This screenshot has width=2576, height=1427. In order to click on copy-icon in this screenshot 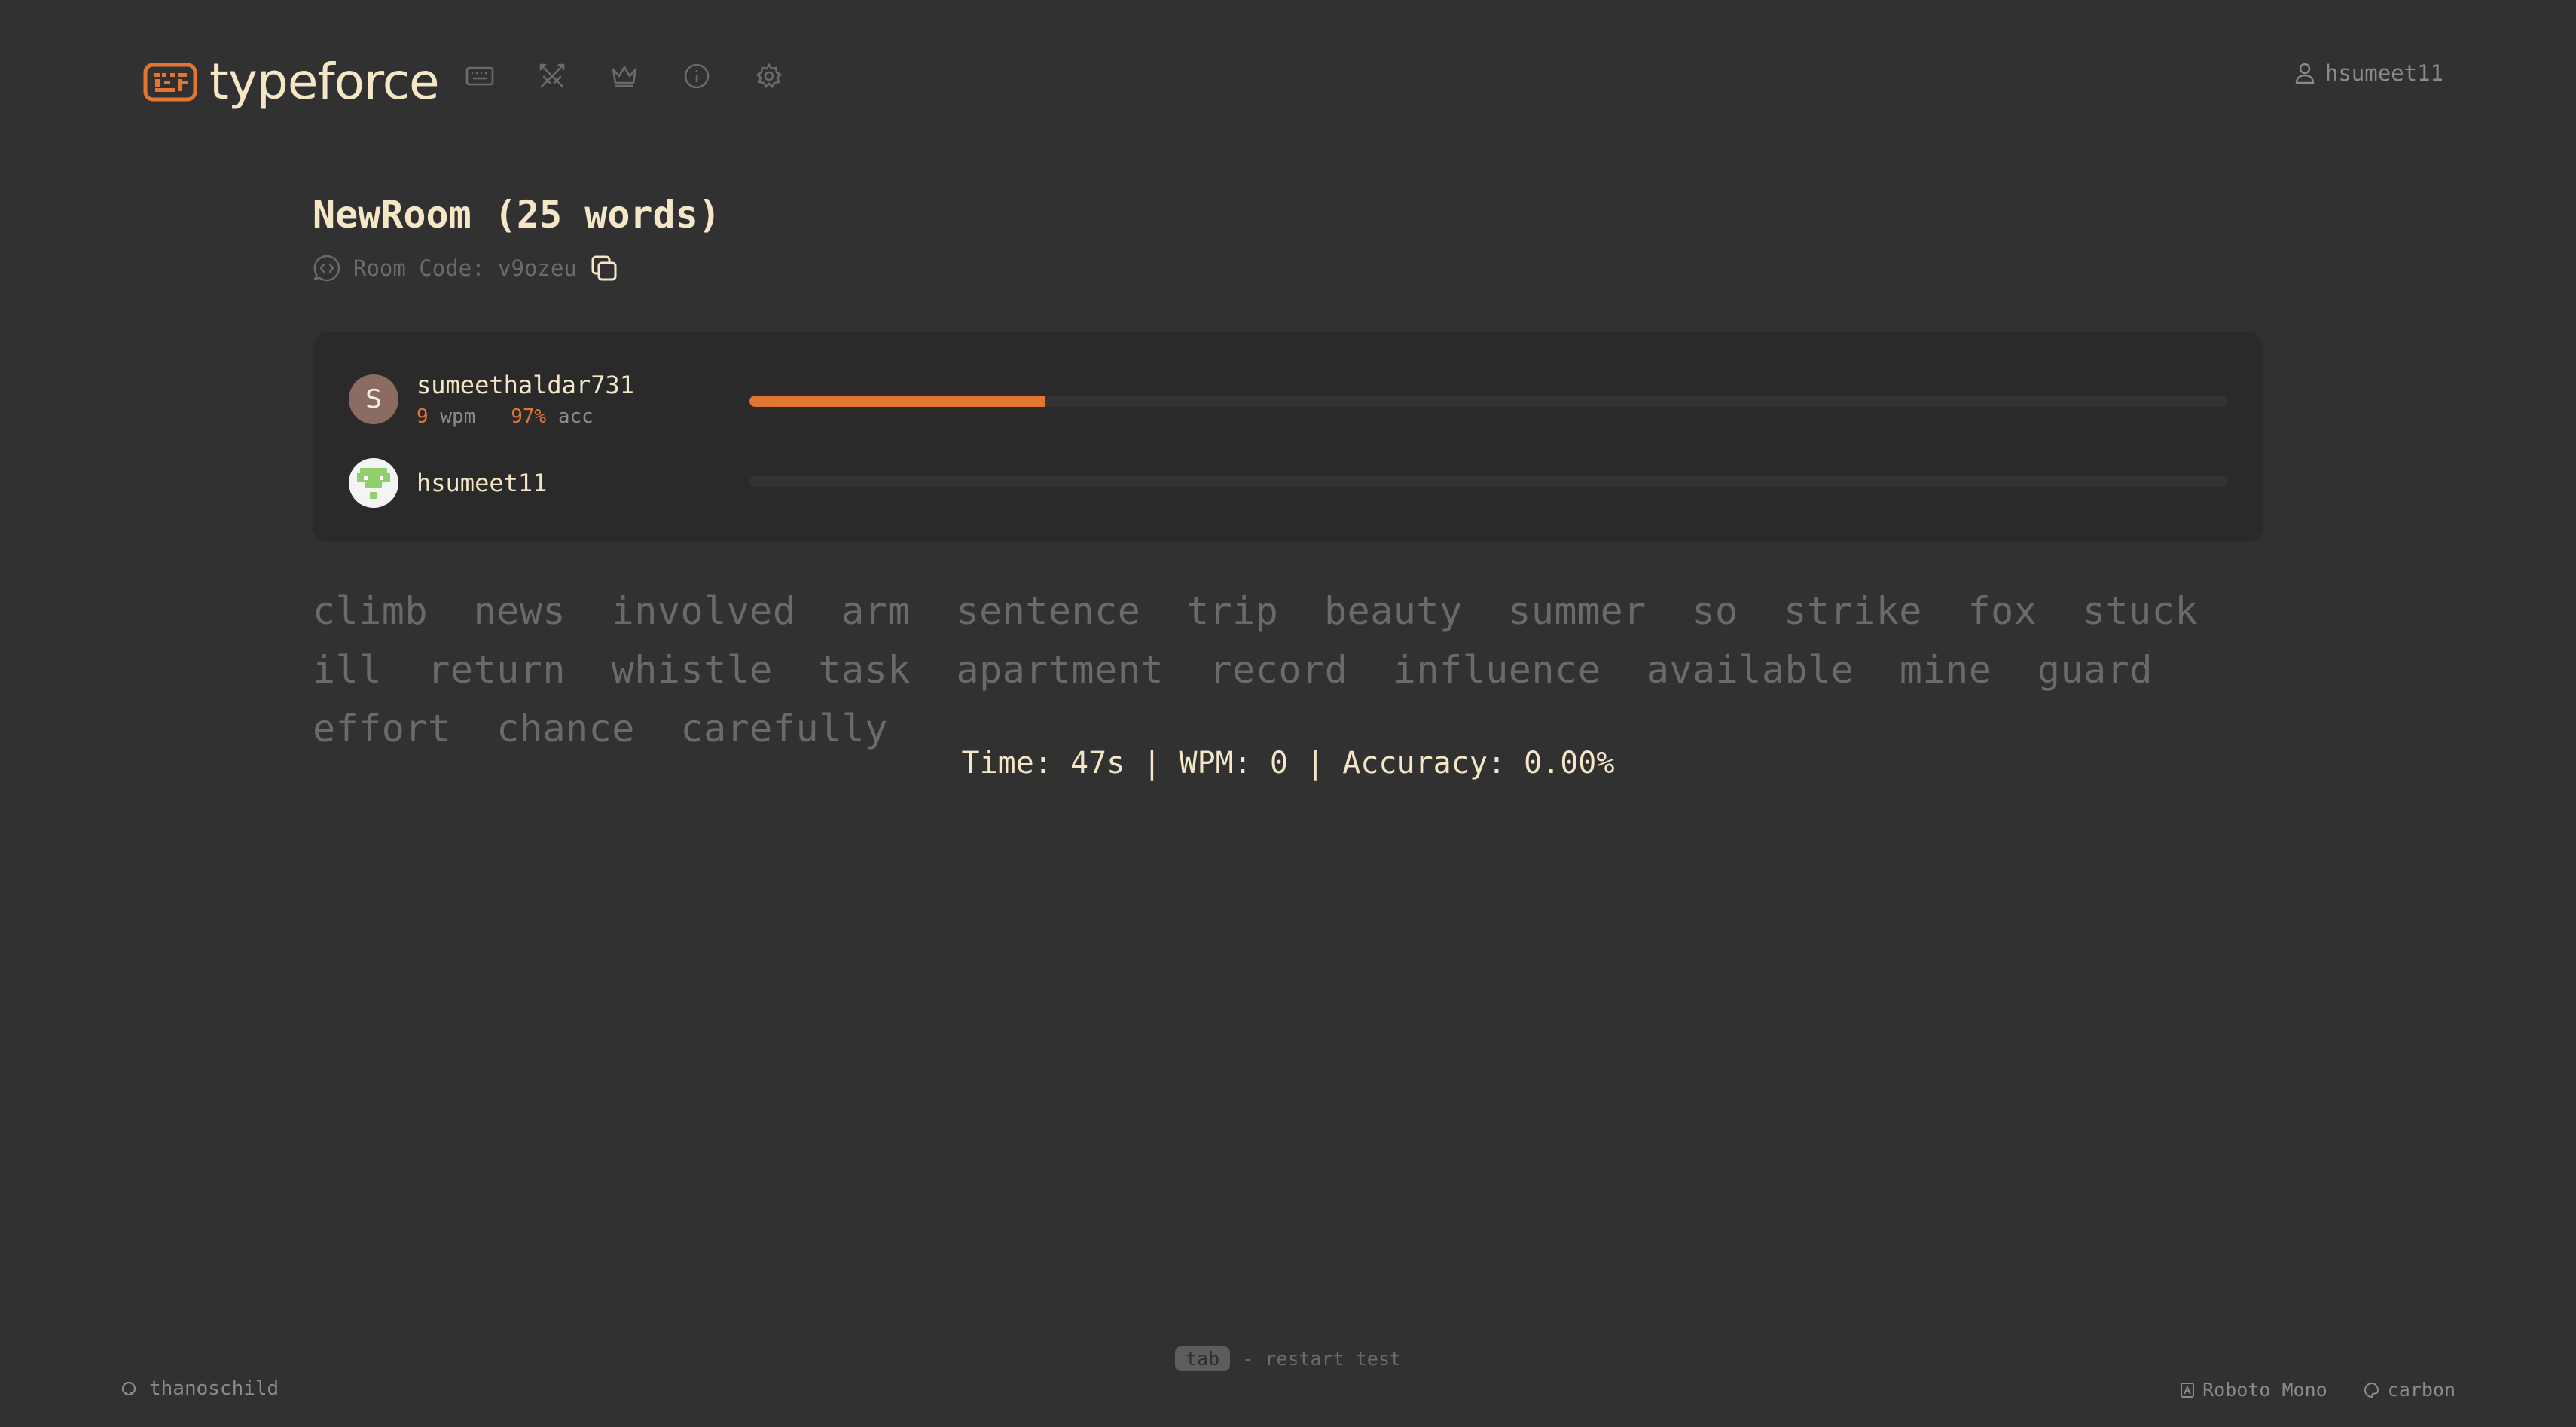, I will do `click(604, 268)`.